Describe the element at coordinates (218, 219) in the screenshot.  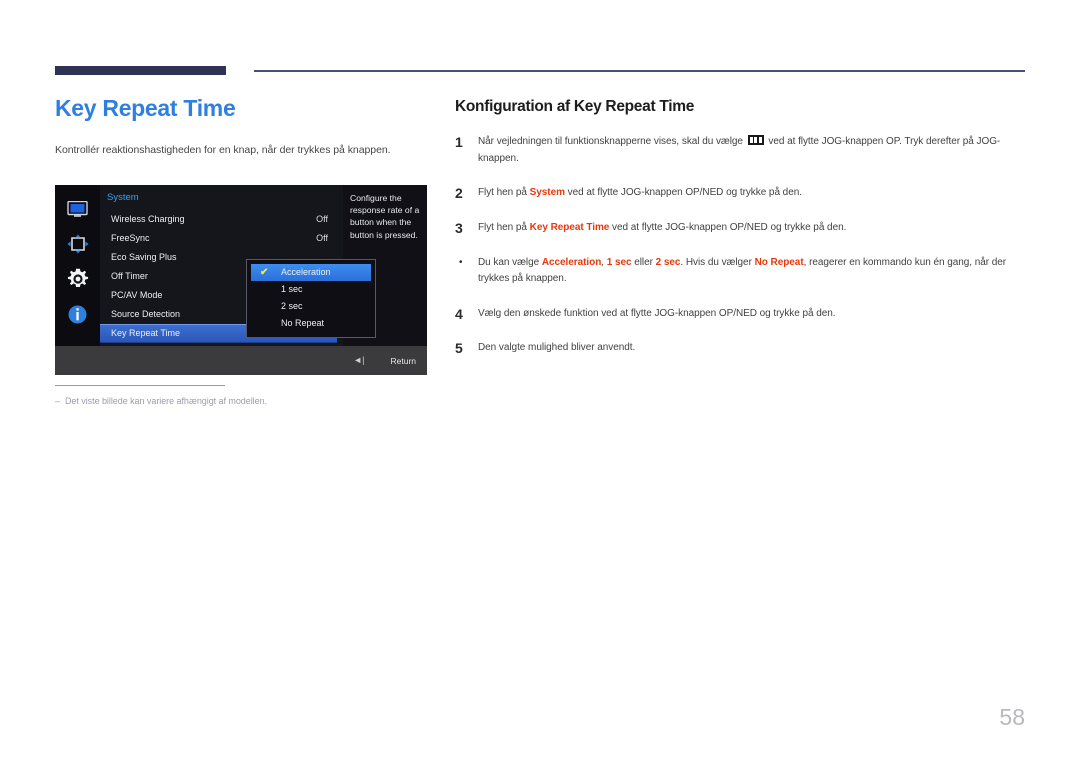
I see `osd-menu-item-wireless-charging: Wireless Charging Off` at that location.